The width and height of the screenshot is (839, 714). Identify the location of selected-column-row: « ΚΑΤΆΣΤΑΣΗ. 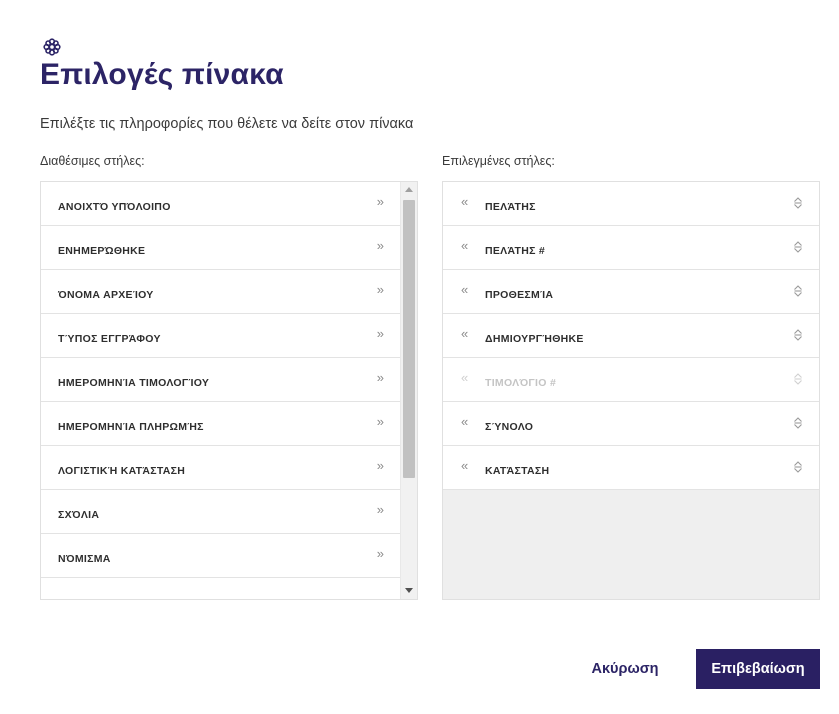
(631, 468).